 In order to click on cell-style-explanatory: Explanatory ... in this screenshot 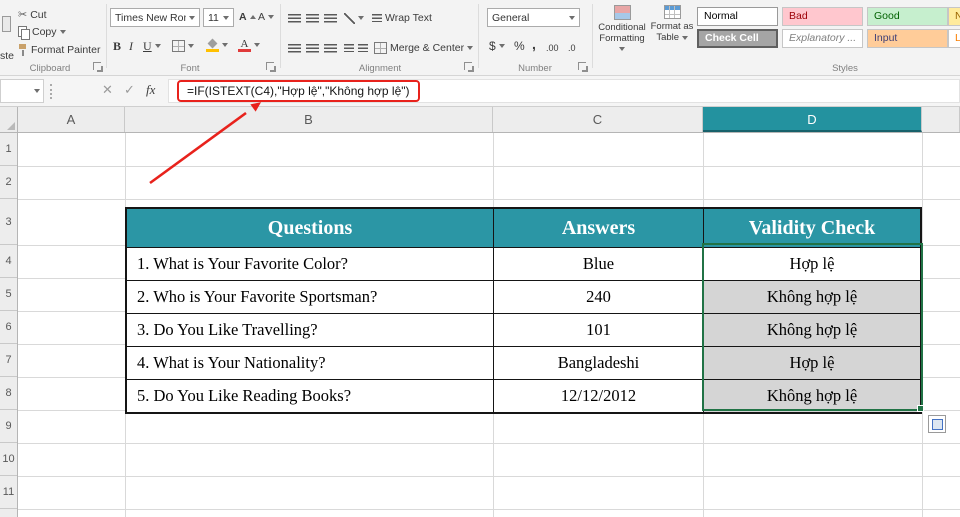, I will do `click(822, 38)`.